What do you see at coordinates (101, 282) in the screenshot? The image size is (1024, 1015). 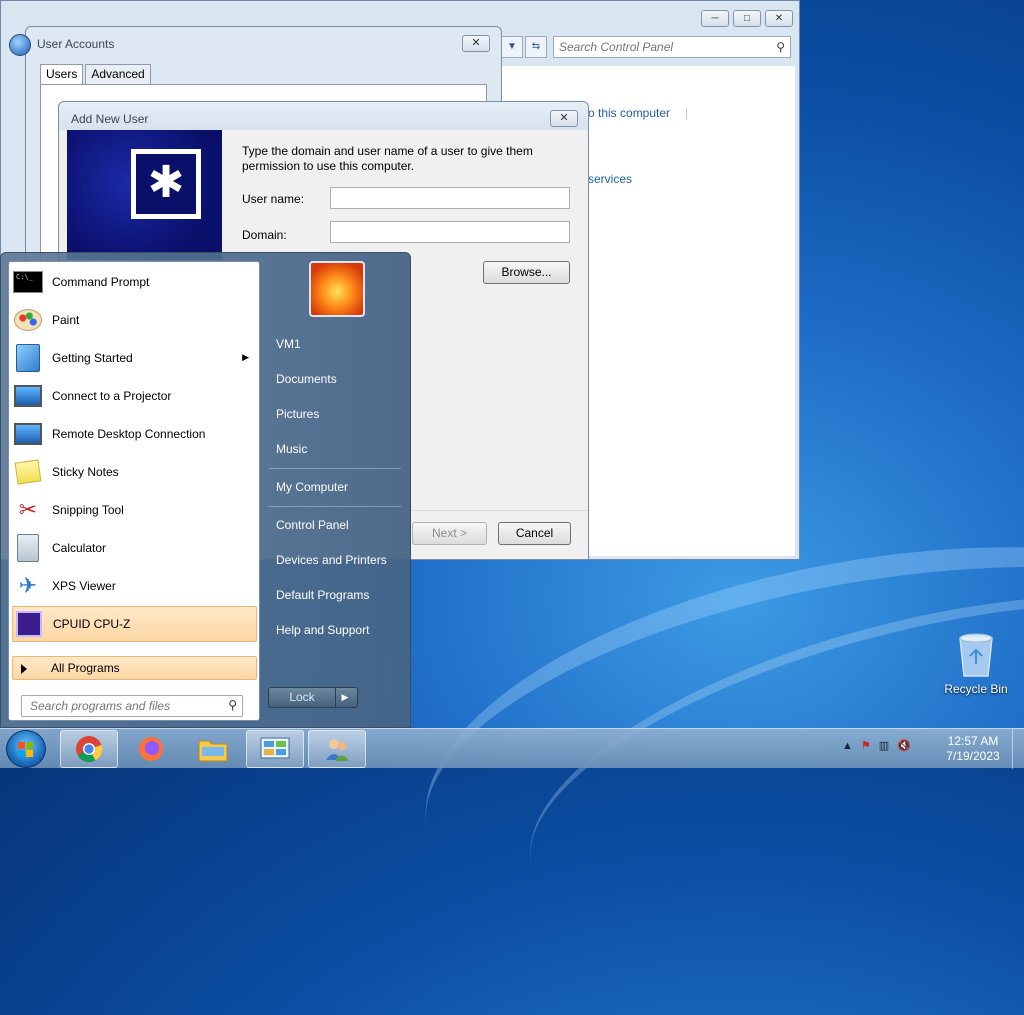 I see `program-label: Command Prompt` at bounding box center [101, 282].